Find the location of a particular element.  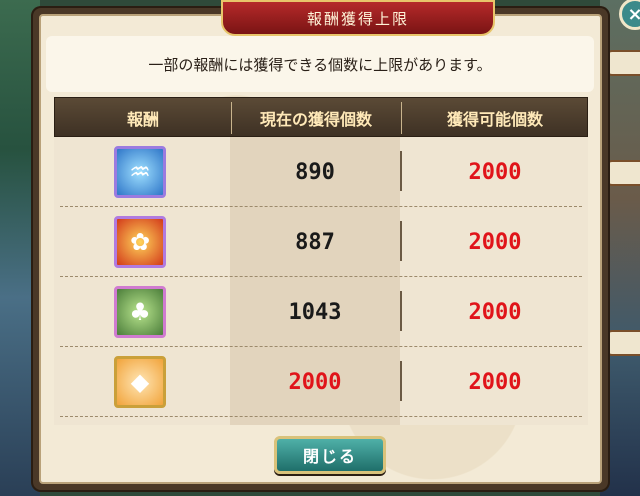

pink-fish-character-icon: ◆ is located at coordinates (140, 382).